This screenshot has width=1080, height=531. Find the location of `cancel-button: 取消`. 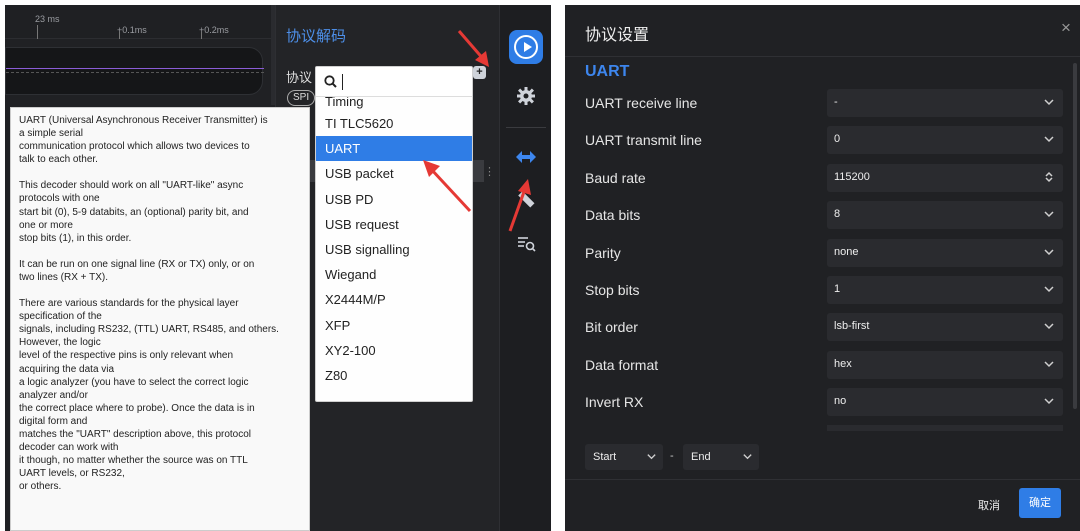

cancel-button: 取消 is located at coordinates (989, 505).